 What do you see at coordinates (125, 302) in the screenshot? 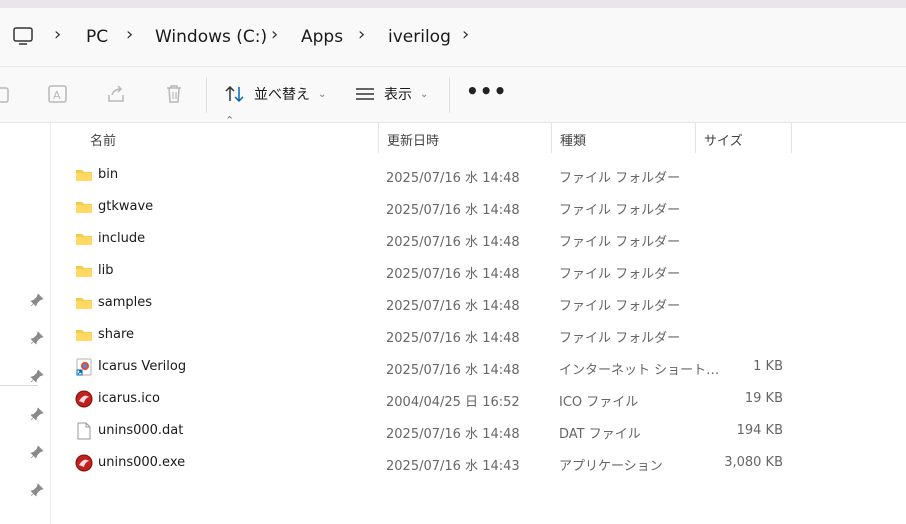
I see `file-name: samples` at bounding box center [125, 302].